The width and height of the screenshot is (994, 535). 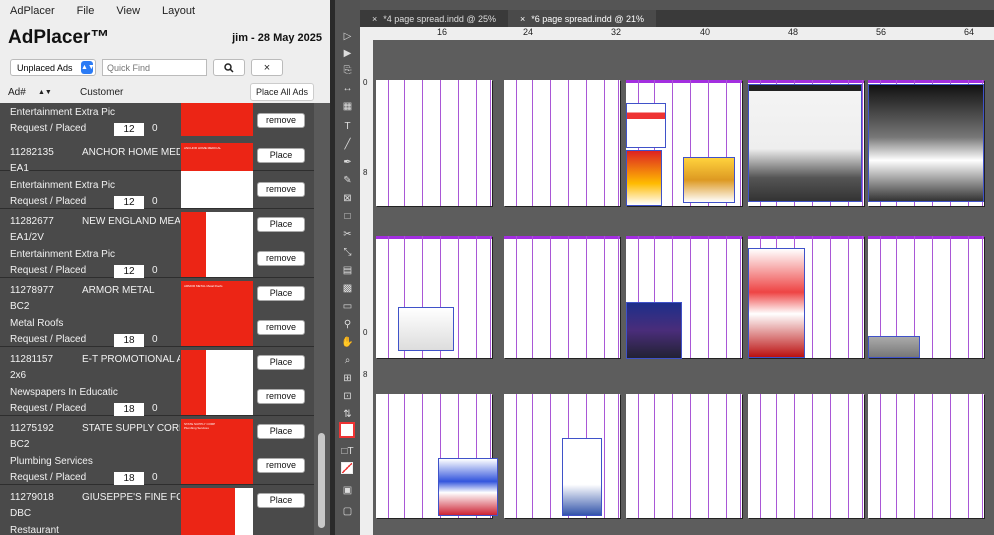 What do you see at coordinates (677, 33) in the screenshot?
I see `horizontal-ruler: 16 24 32 40 48 56 64` at bounding box center [677, 33].